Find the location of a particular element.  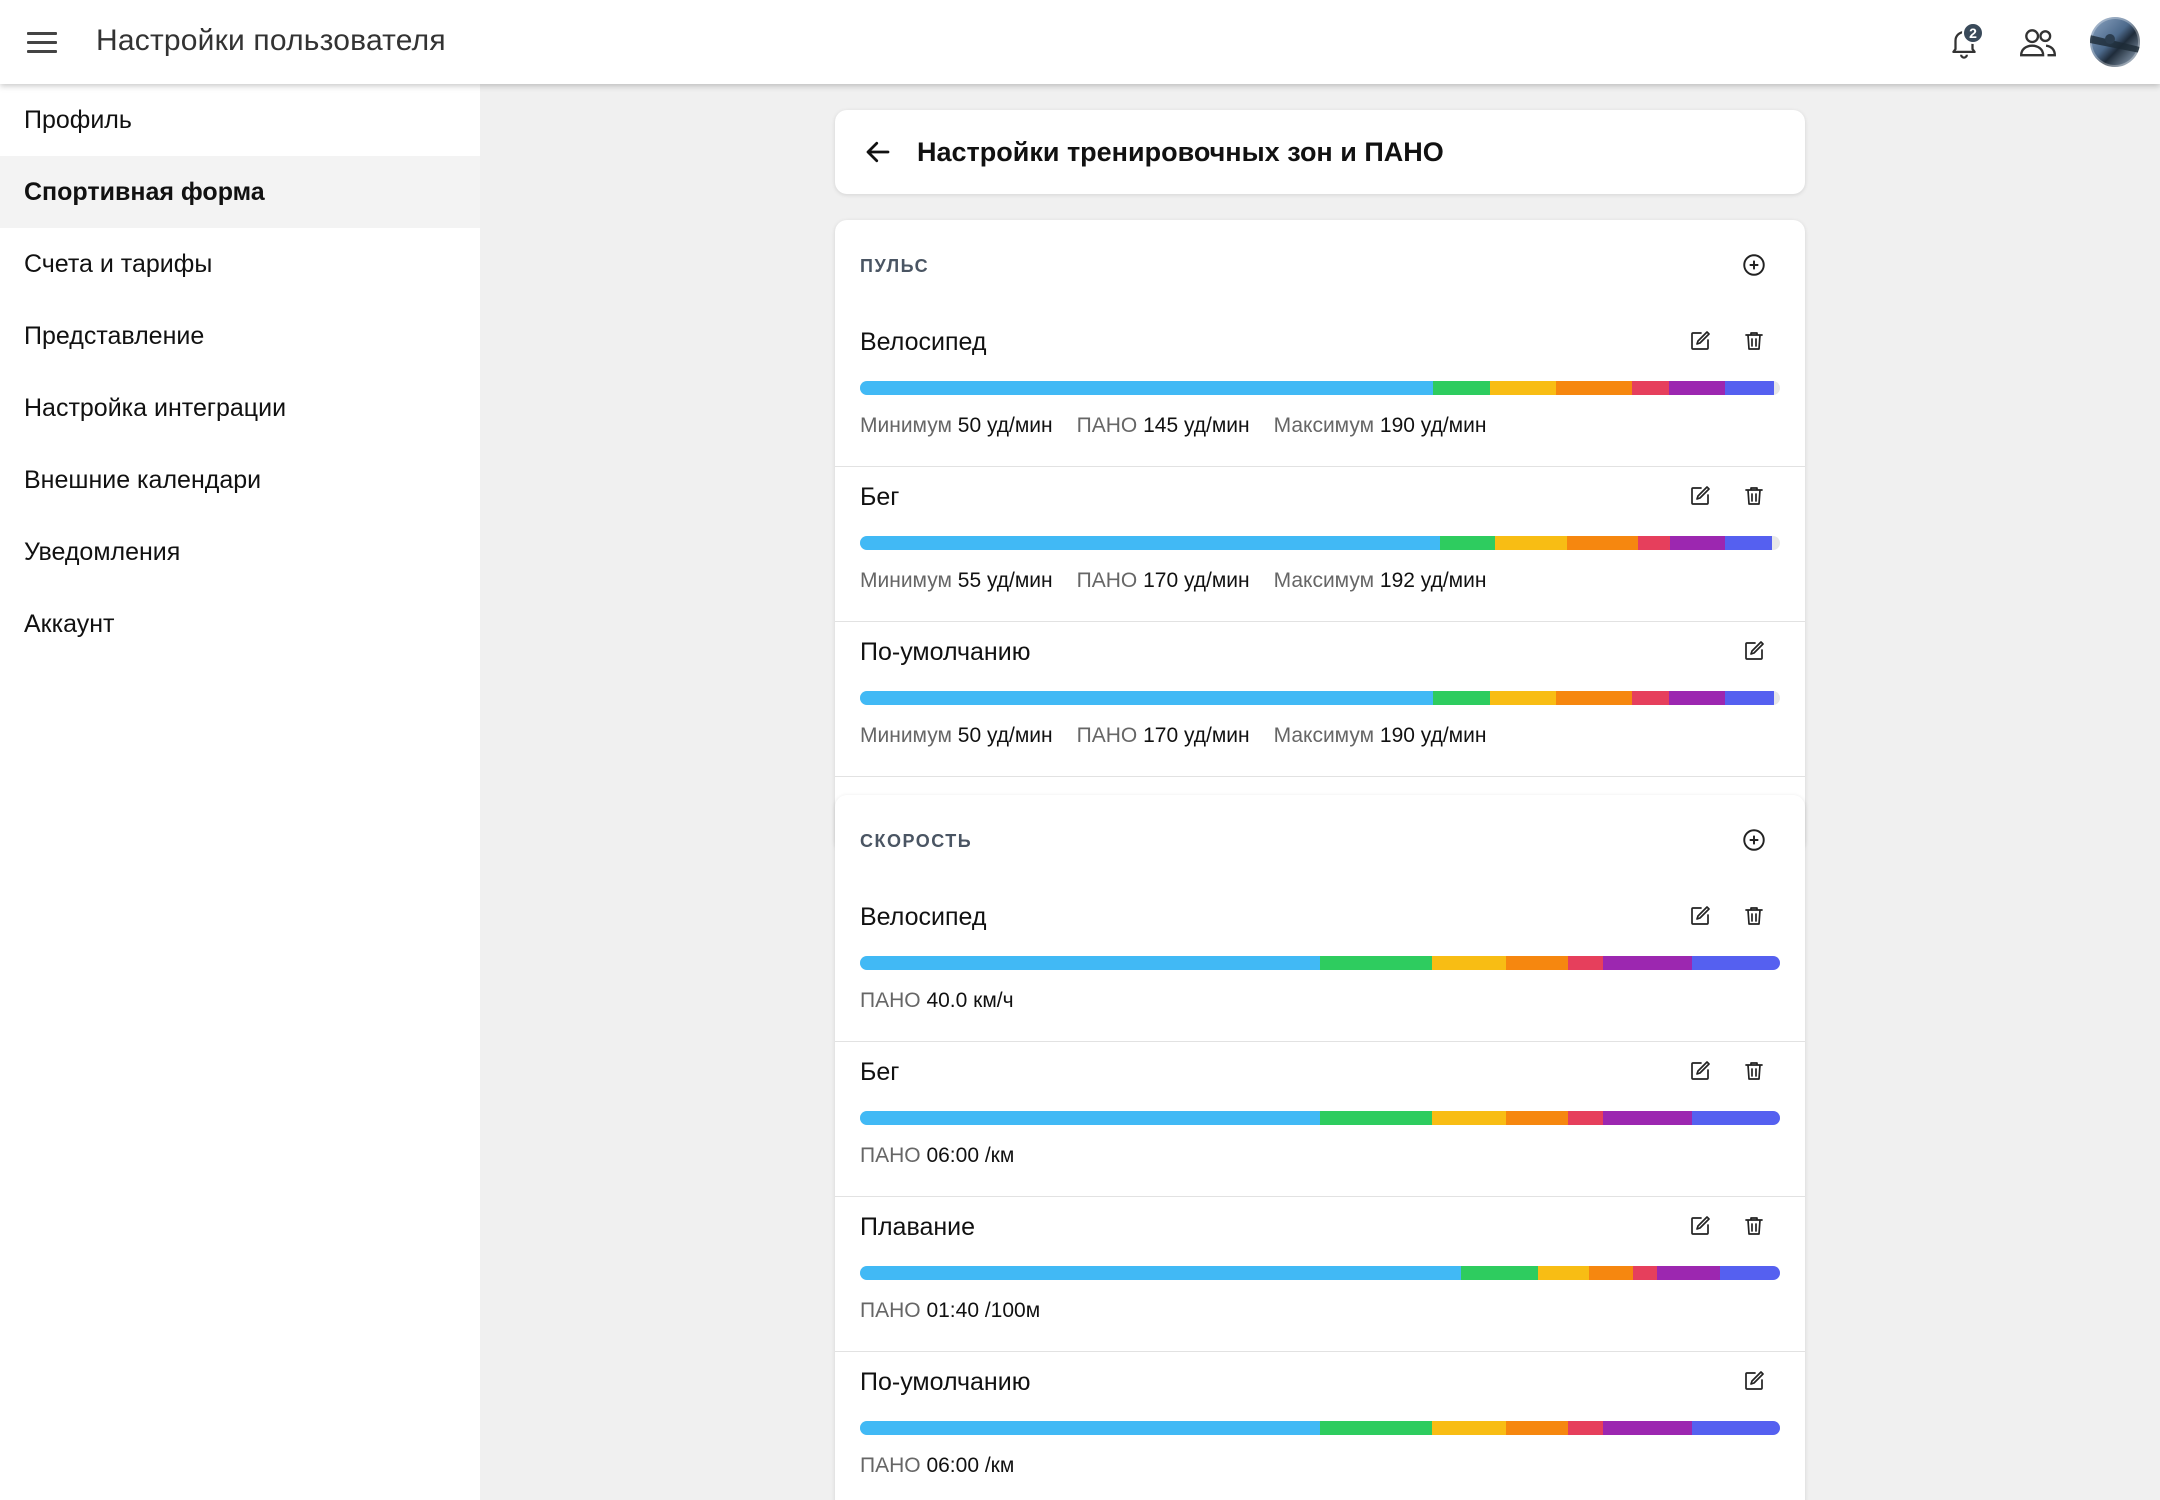

add-speed-zone-button is located at coordinates (1754, 840).